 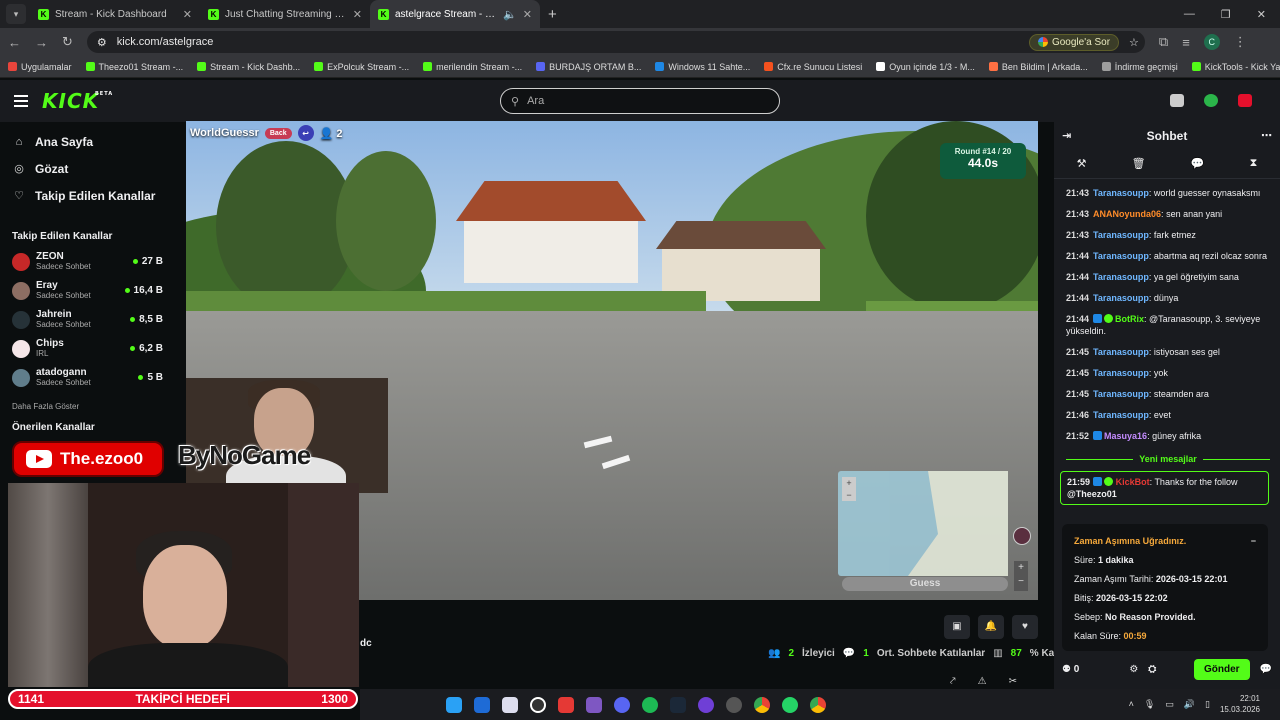 I want to click on start-icon, so click(x=454, y=704).